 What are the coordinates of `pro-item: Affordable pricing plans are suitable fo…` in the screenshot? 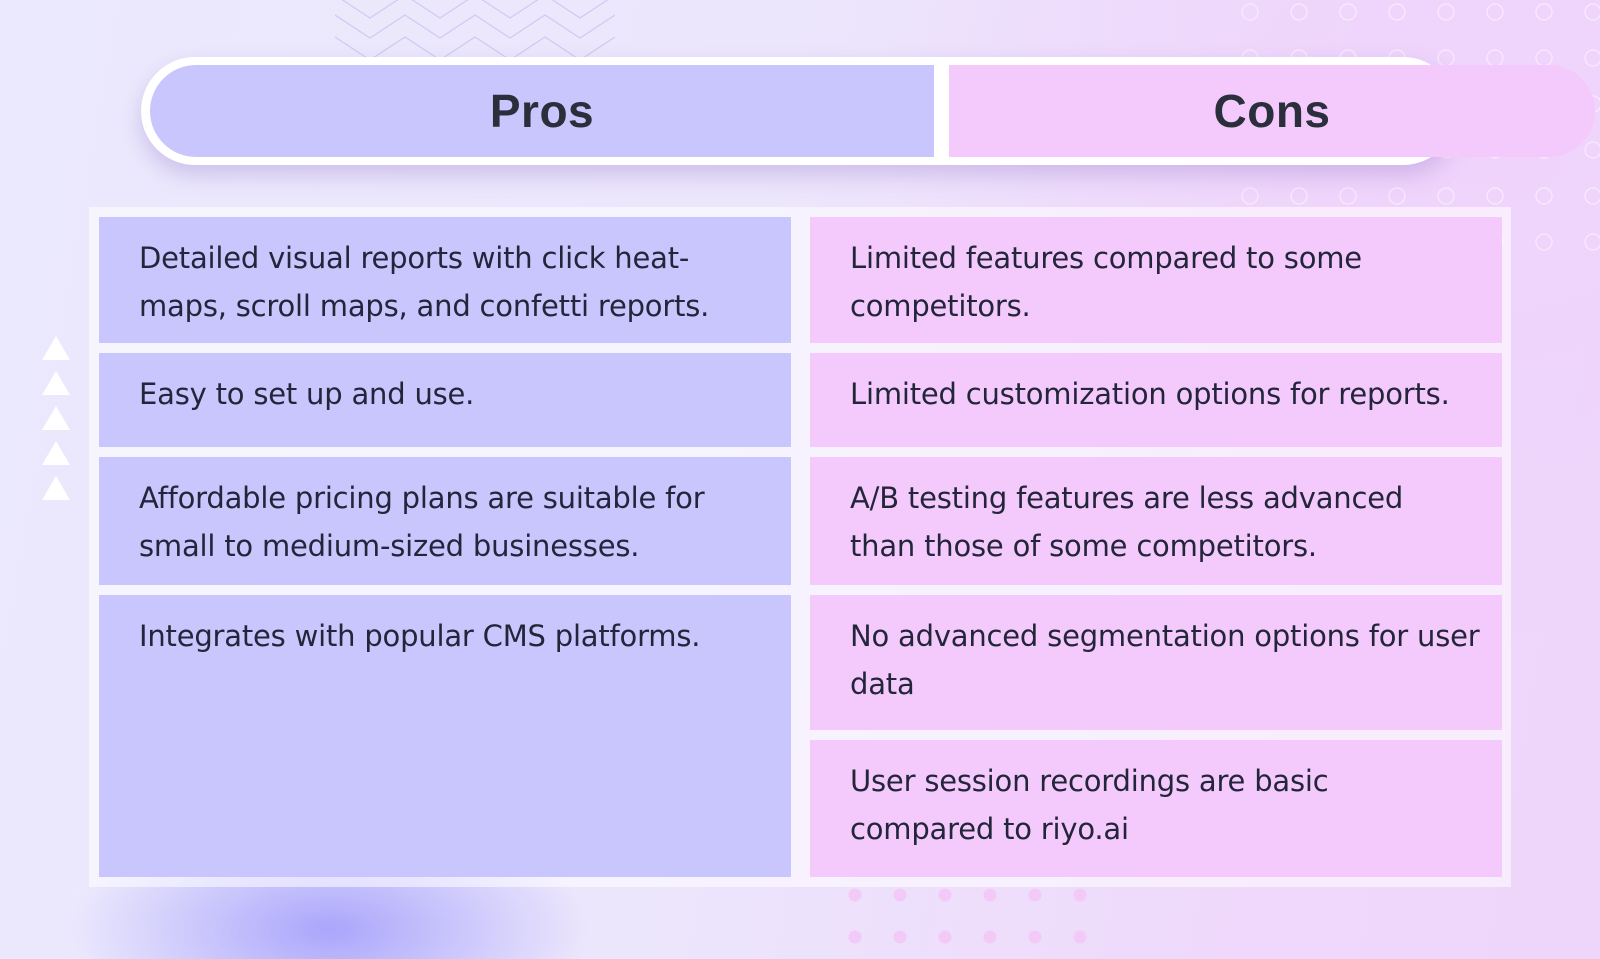 It's located at (445, 521).